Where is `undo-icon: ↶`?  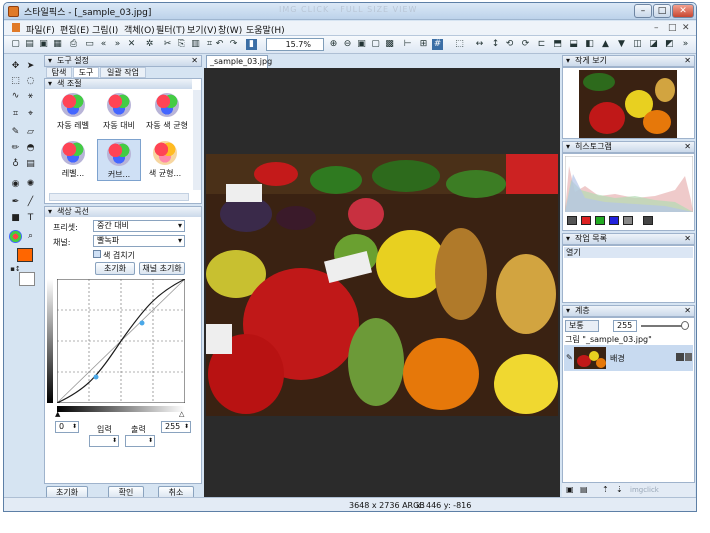
undo-icon: ↶ is located at coordinates (219, 44).